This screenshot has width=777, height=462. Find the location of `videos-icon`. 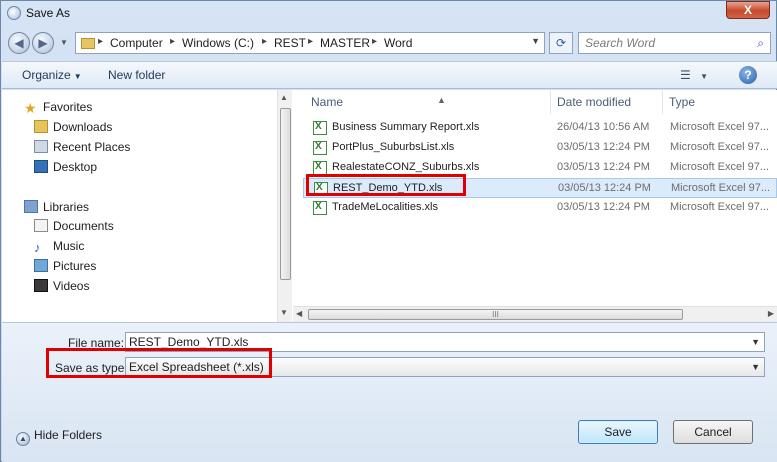

videos-icon is located at coordinates (41, 285).